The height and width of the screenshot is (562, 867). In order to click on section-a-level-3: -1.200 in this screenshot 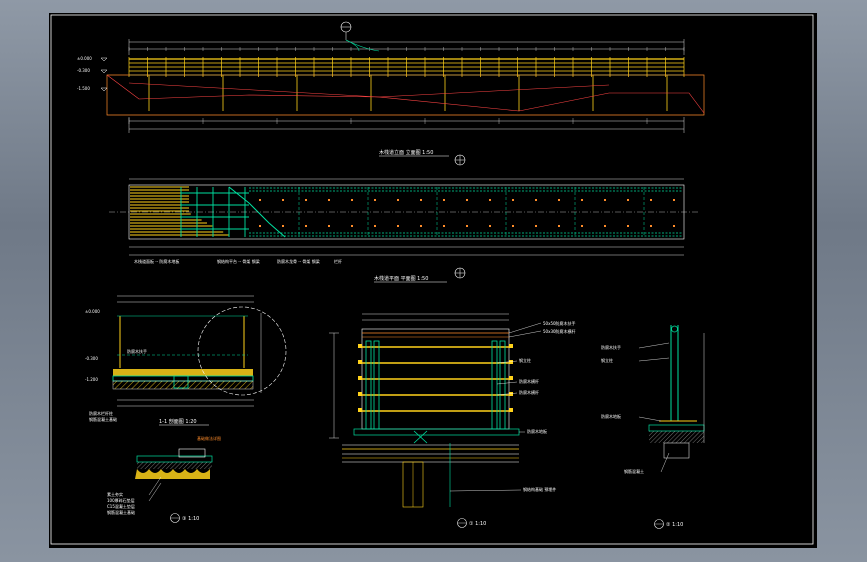, I will do `click(91, 379)`.